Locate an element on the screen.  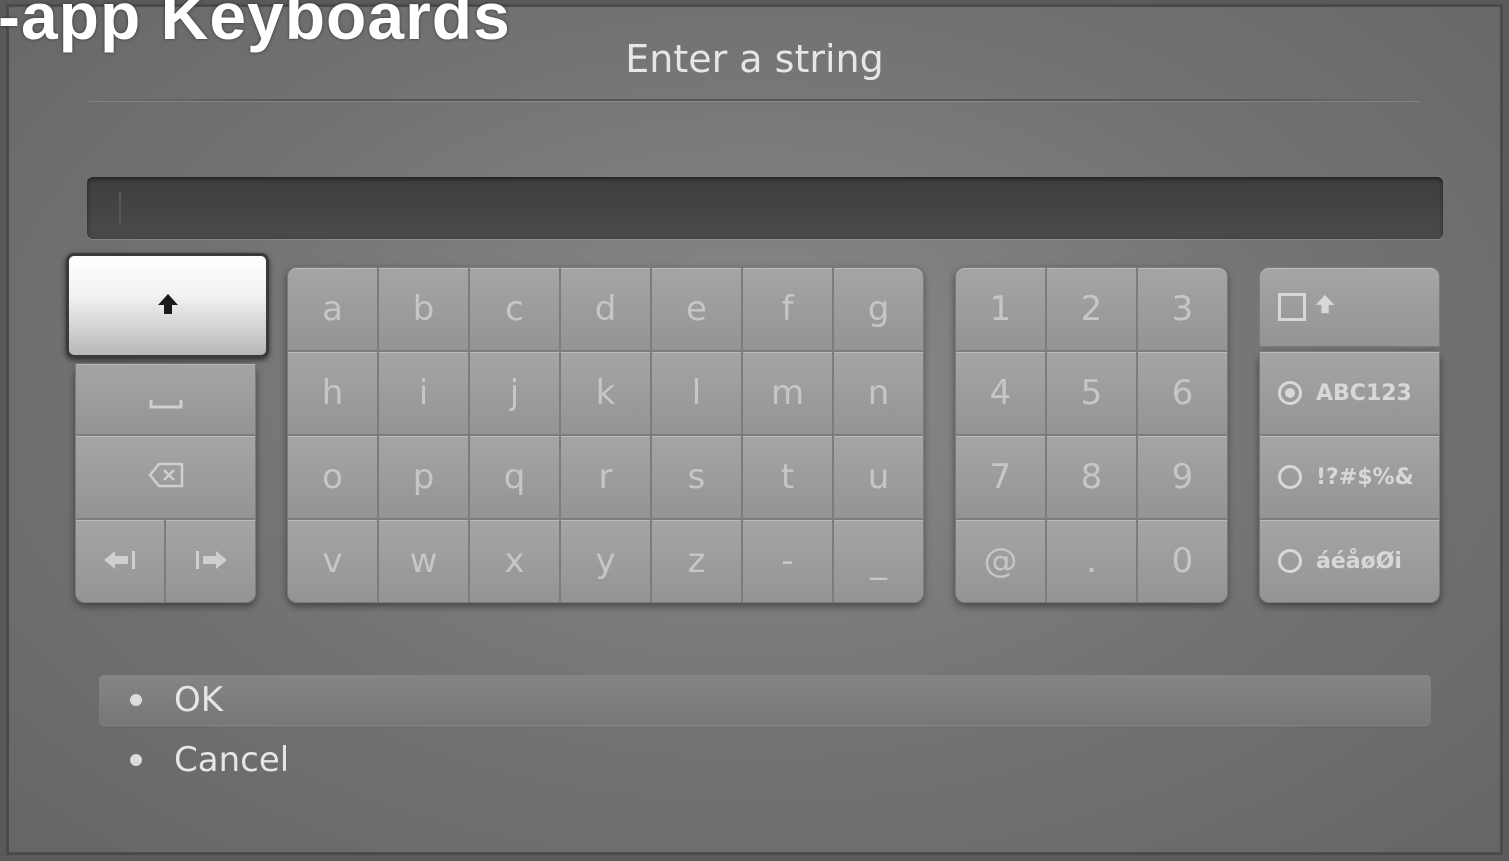
number-key-label: 2 is located at coordinates (1091, 309).